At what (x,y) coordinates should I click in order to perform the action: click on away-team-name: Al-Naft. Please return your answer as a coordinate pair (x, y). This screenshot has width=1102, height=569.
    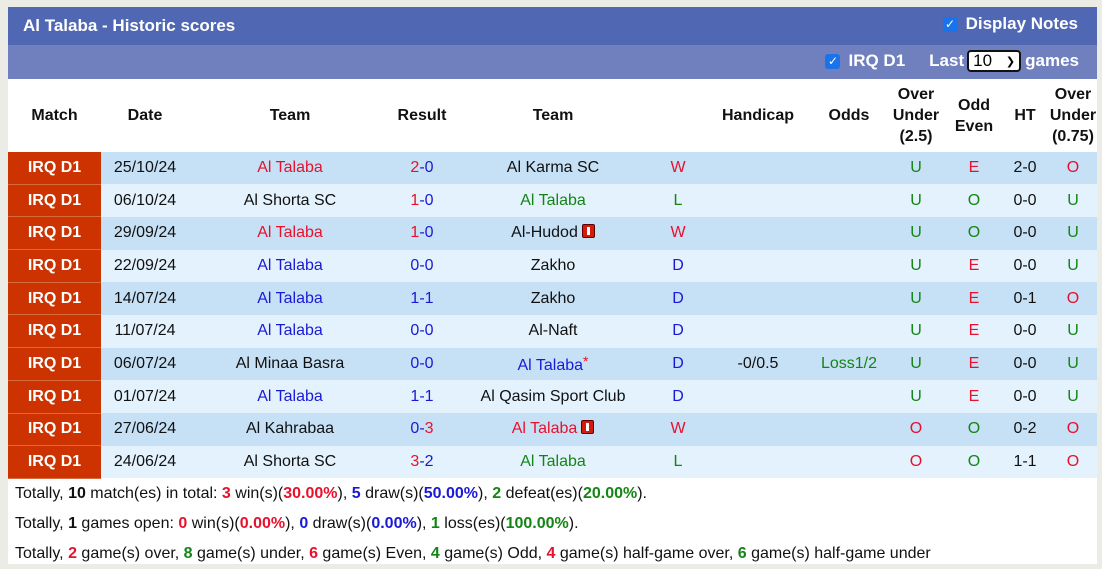
    Looking at the image, I should click on (553, 330).